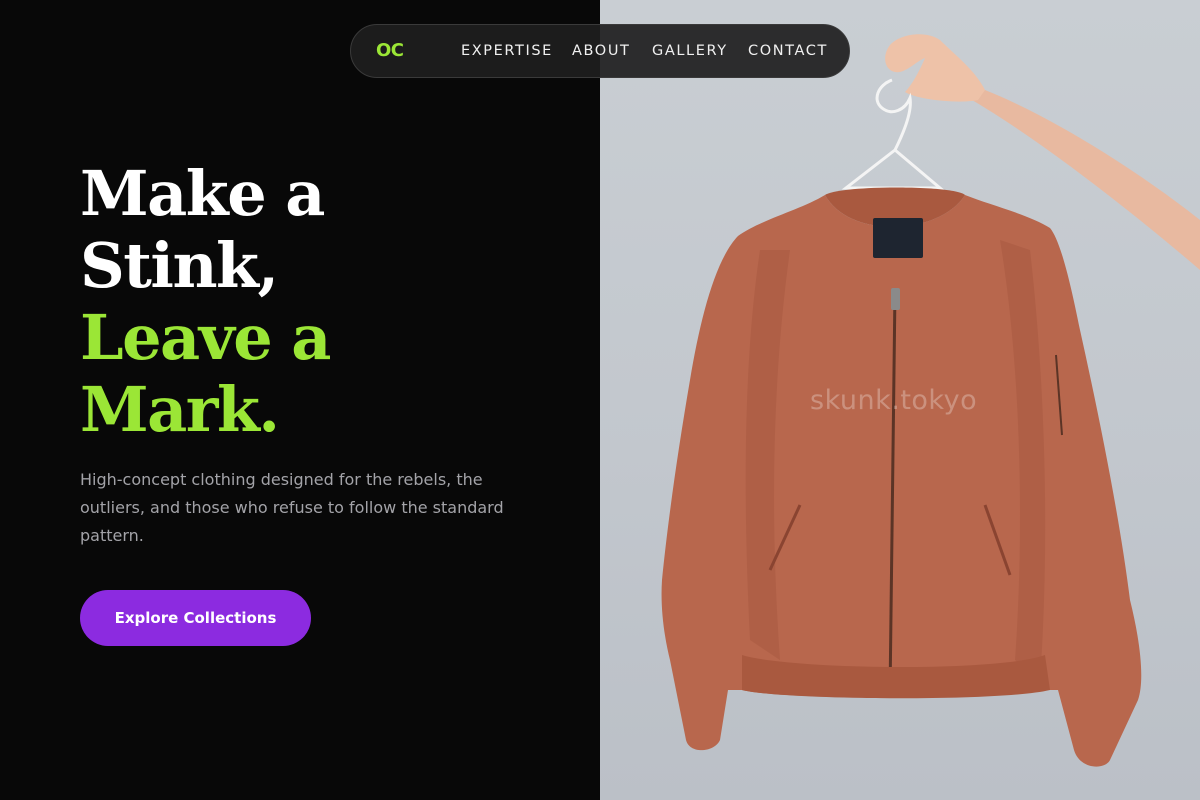  What do you see at coordinates (690, 51) in the screenshot?
I see `nav-link-gallery: GALLERY` at bounding box center [690, 51].